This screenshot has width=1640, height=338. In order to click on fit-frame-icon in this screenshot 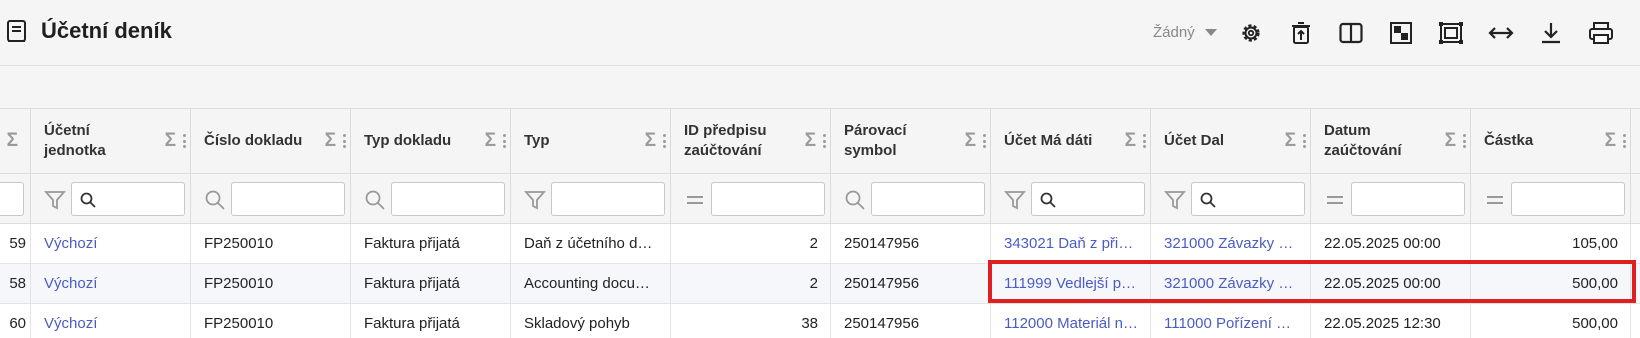, I will do `click(1451, 33)`.